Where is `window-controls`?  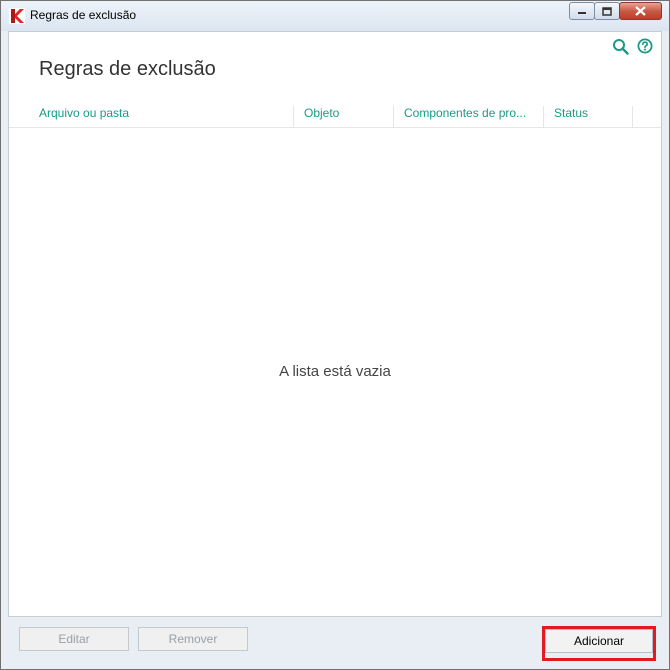 window-controls is located at coordinates (615, 11).